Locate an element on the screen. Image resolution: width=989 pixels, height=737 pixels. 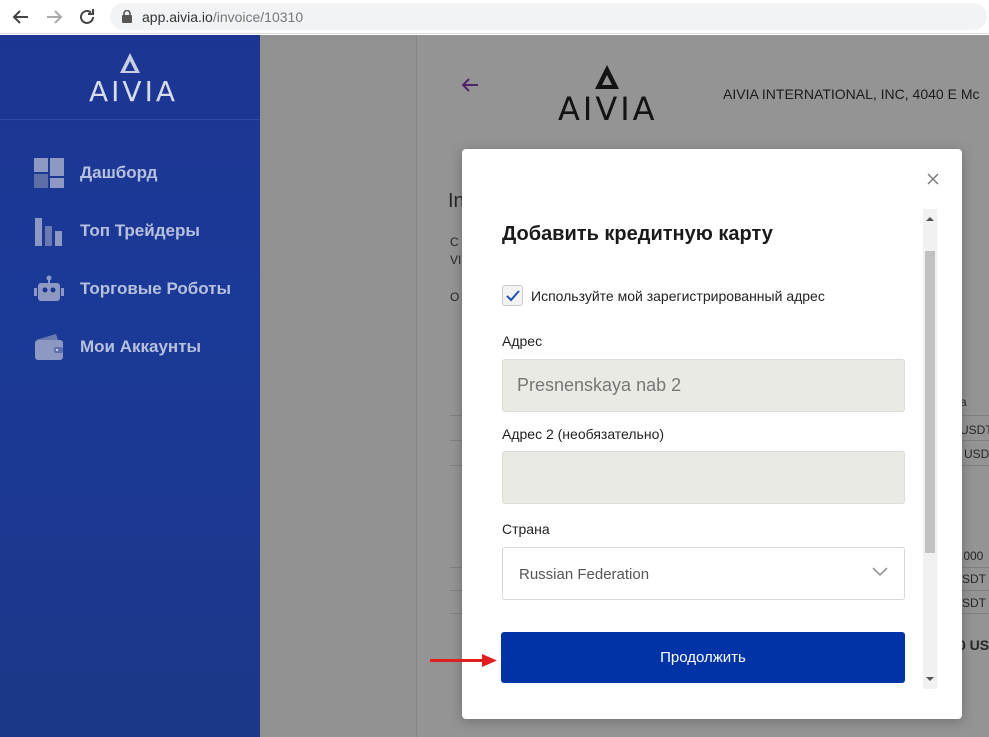
url-host: app.aivia.io is located at coordinates (177, 17).